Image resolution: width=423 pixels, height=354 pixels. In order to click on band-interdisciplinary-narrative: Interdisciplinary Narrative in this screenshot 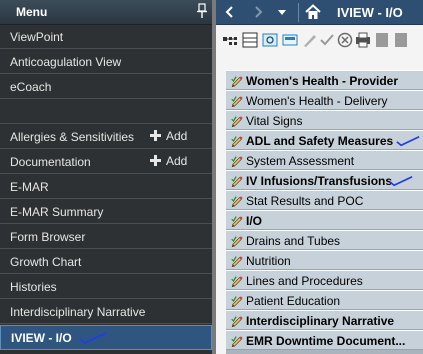, I will do `click(324, 320)`.